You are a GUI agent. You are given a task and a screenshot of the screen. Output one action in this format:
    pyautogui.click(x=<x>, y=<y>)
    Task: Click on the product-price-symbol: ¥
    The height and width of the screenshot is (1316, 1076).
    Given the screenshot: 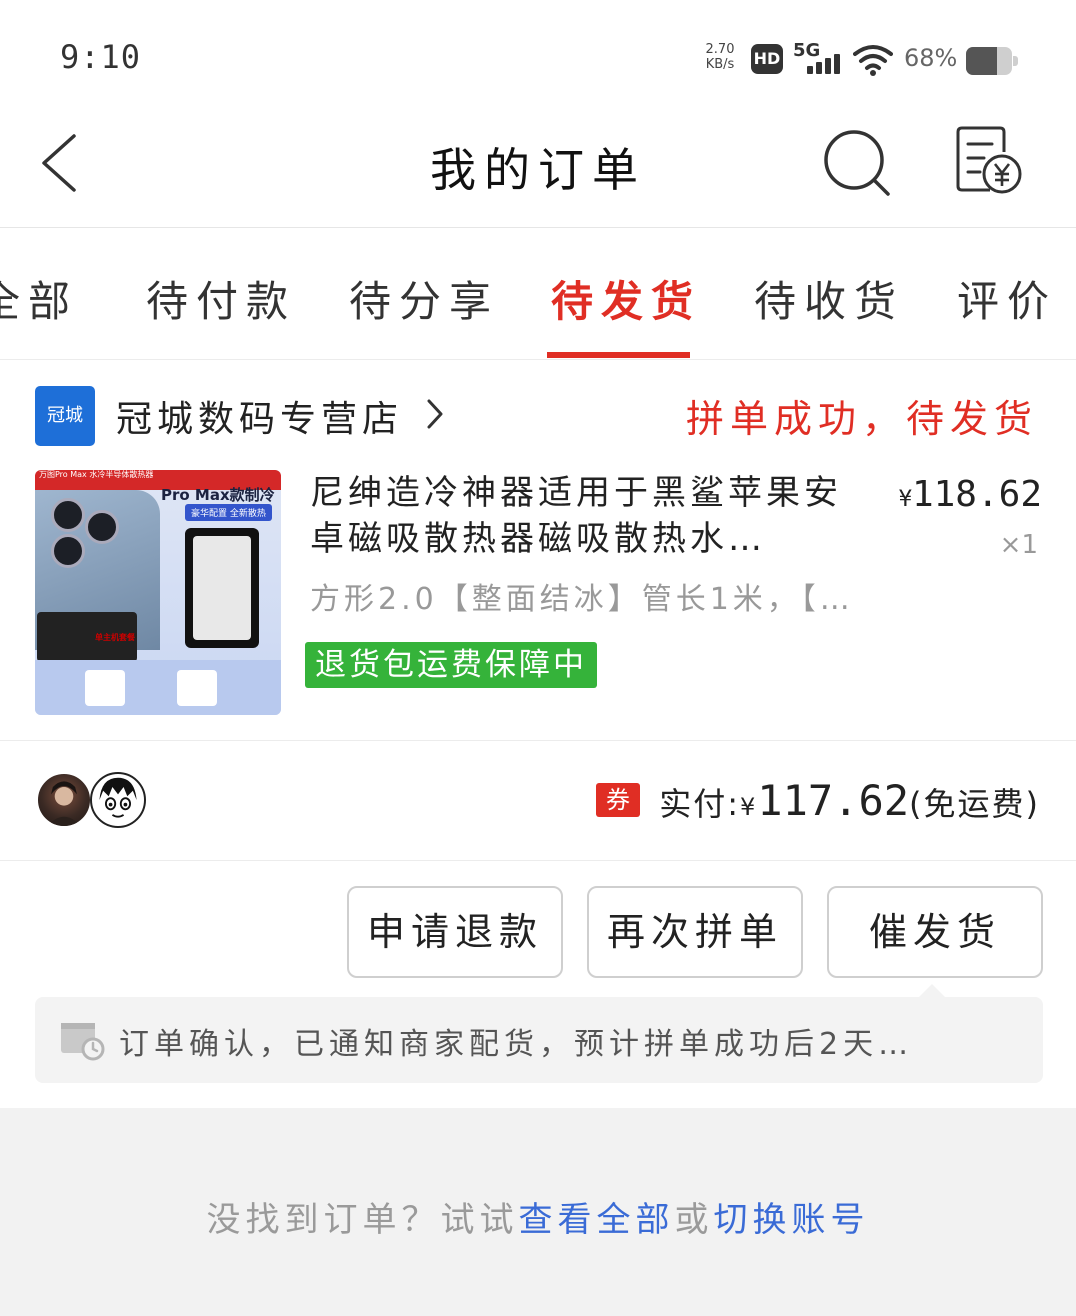 What is the action you would take?
    pyautogui.click(x=905, y=499)
    